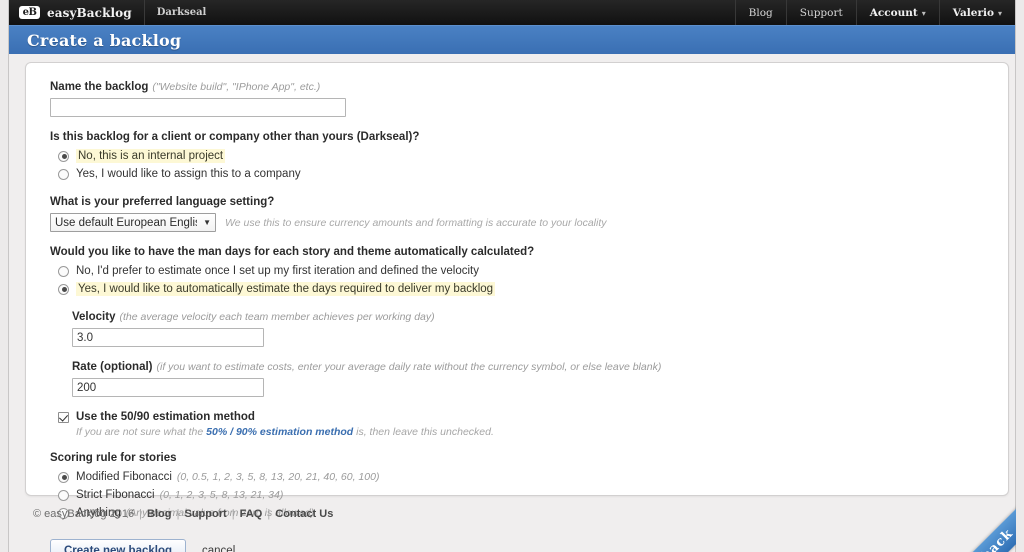 The image size is (1024, 552). I want to click on easybacklog-logo-icon: eB, so click(29, 12).